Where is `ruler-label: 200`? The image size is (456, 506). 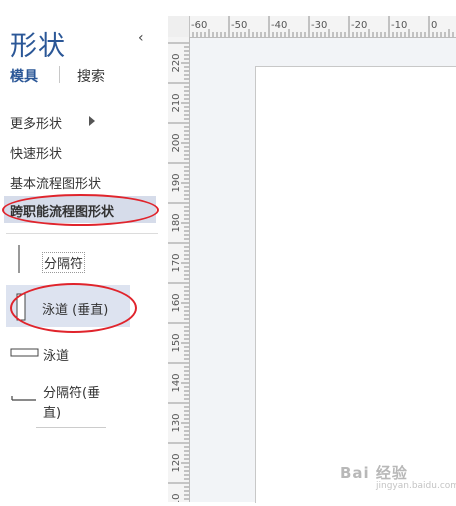
ruler-label: 200 is located at coordinates (176, 142).